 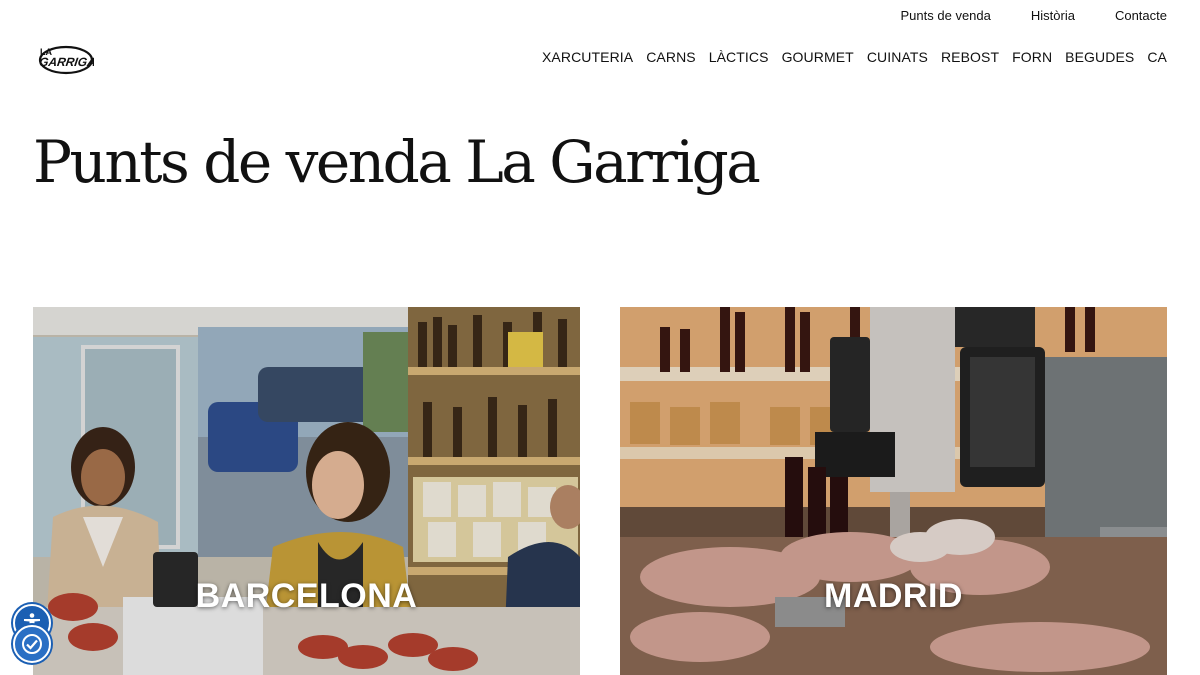 I want to click on nav-carns: CARNS, so click(x=671, y=57).